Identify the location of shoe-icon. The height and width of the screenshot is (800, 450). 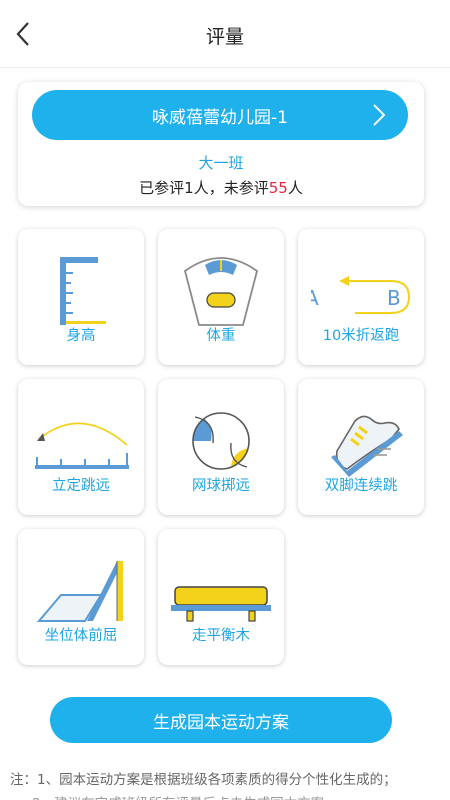
(367, 446).